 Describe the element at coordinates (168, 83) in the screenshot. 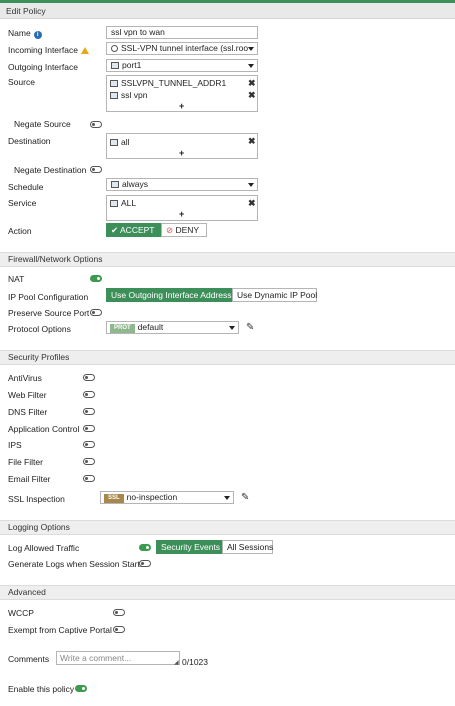

I see `list-item: SSLVPN_TUNNEL_ADDR1` at that location.